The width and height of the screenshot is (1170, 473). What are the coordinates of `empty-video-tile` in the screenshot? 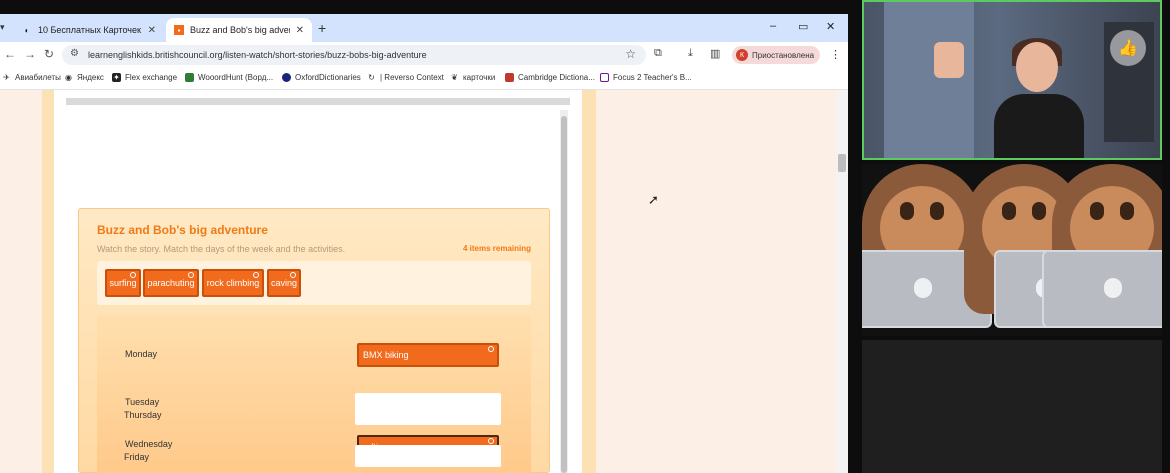 It's located at (1012, 406).